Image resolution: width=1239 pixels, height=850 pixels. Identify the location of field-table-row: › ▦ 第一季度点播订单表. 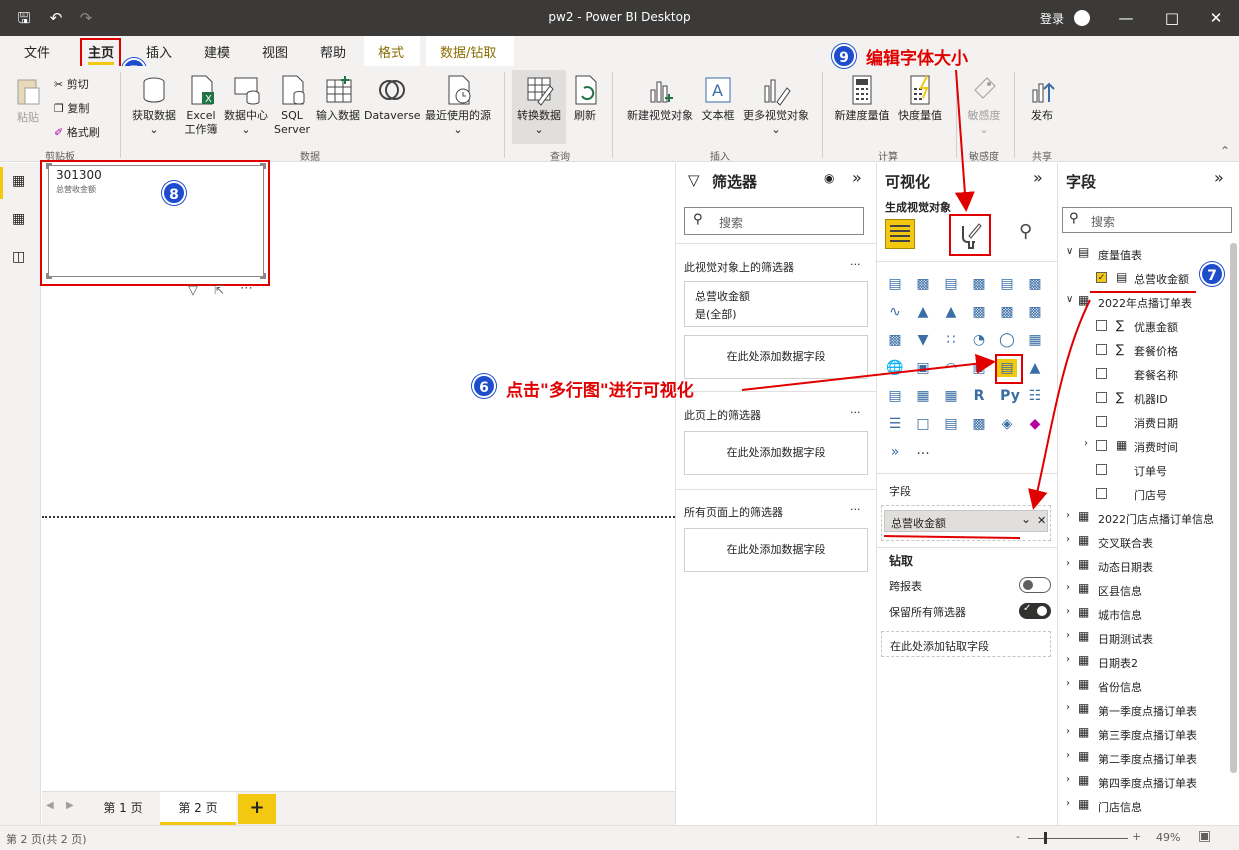
(1145, 710).